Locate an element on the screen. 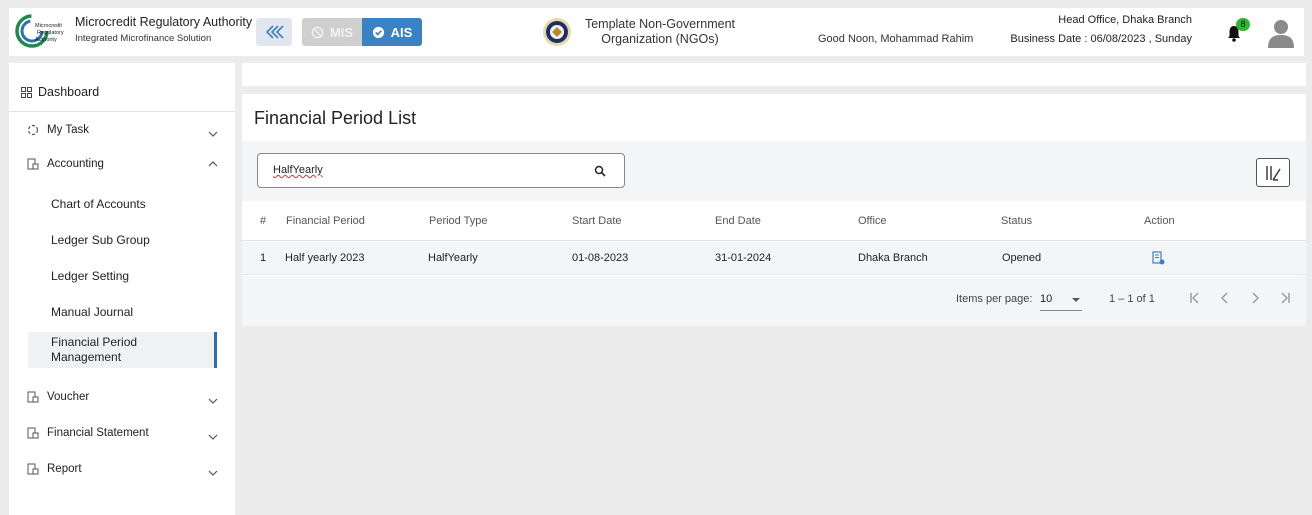 The image size is (1312, 515). sidebar-subitem-ledger-setting: Ledger Setting is located at coordinates (90, 276).